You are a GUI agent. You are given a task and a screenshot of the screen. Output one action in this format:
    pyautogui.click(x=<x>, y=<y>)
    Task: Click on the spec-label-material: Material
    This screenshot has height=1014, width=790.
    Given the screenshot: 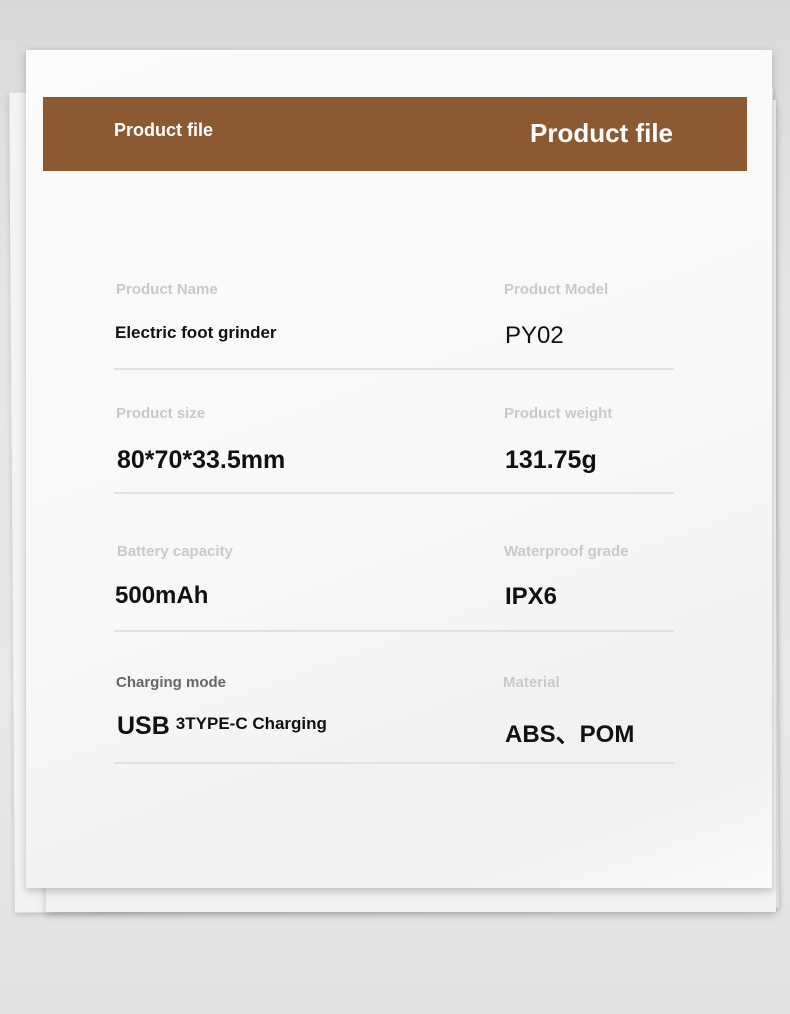 What is the action you would take?
    pyautogui.click(x=531, y=682)
    